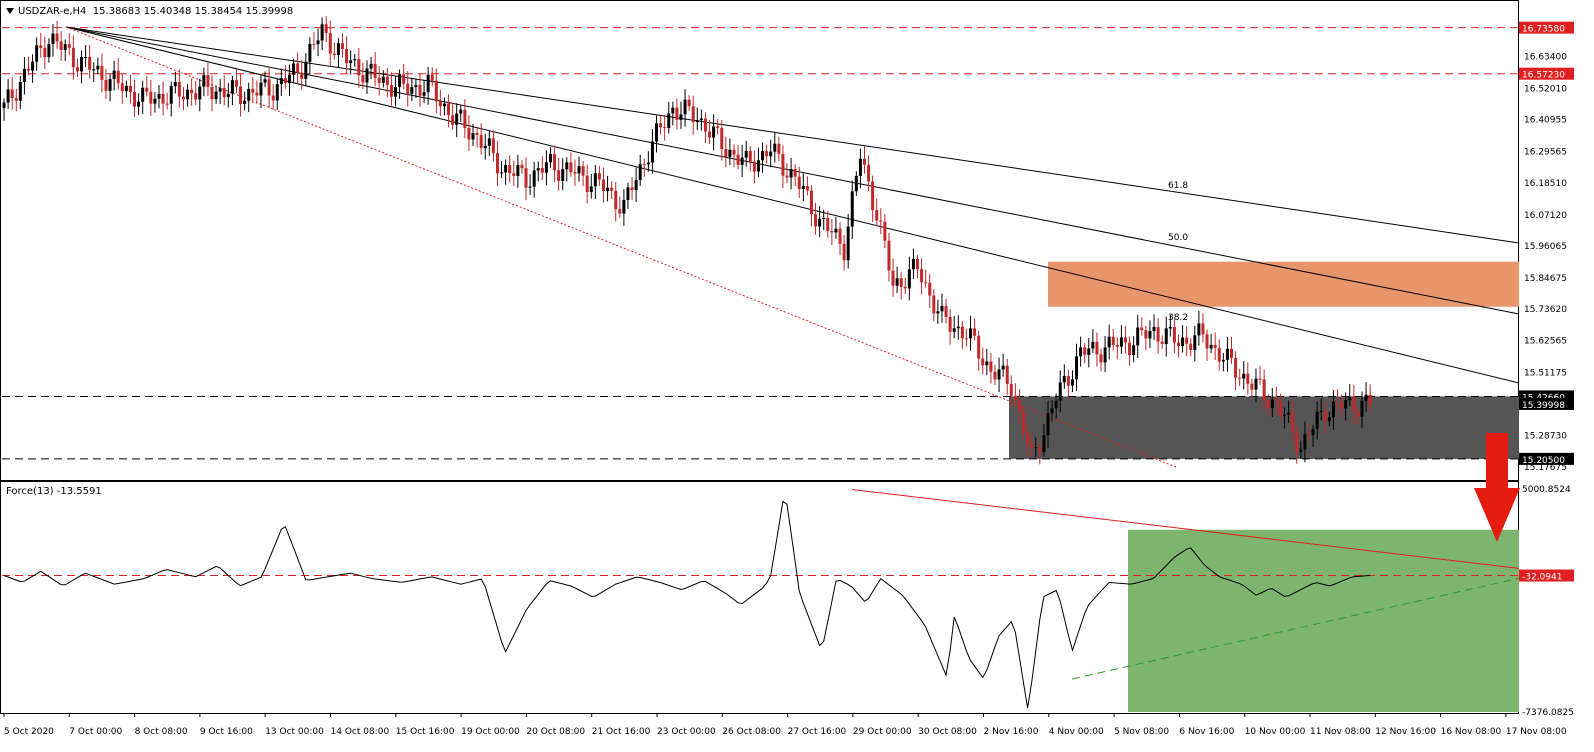  I want to click on time-label: 23 Oct 00:00, so click(686, 732).